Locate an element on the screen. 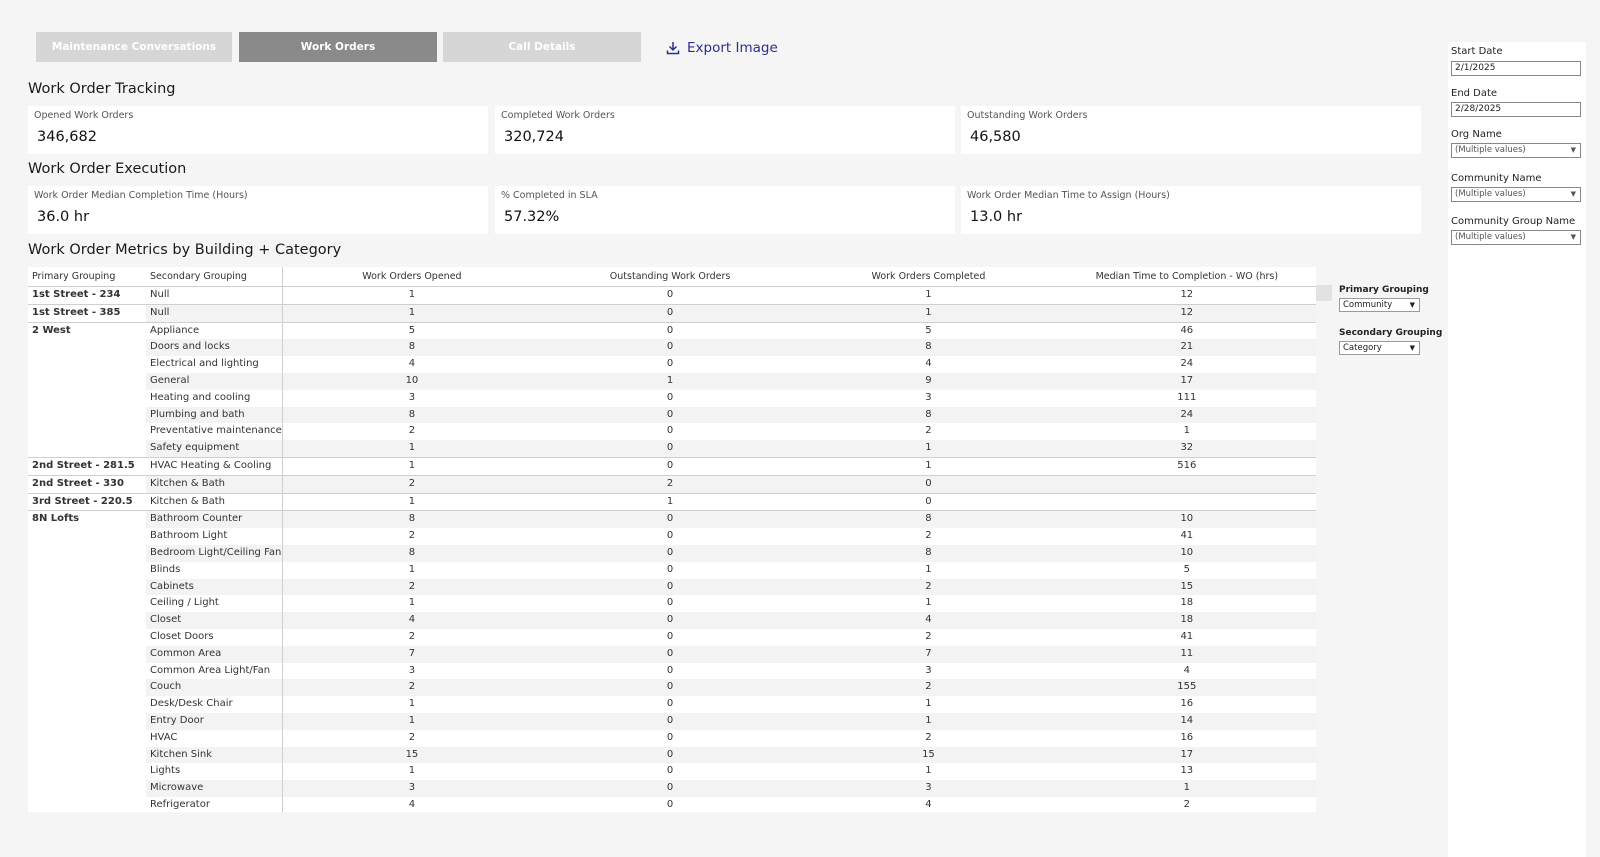 The height and width of the screenshot is (857, 1600). table-row: Doors and locks 8 0 8 21 is located at coordinates (672, 348).